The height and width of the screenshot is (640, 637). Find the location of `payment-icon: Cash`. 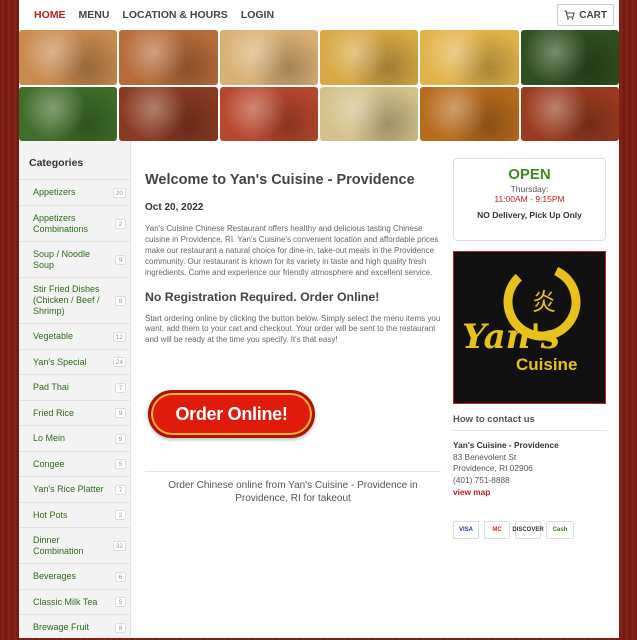

payment-icon: Cash is located at coordinates (560, 529).